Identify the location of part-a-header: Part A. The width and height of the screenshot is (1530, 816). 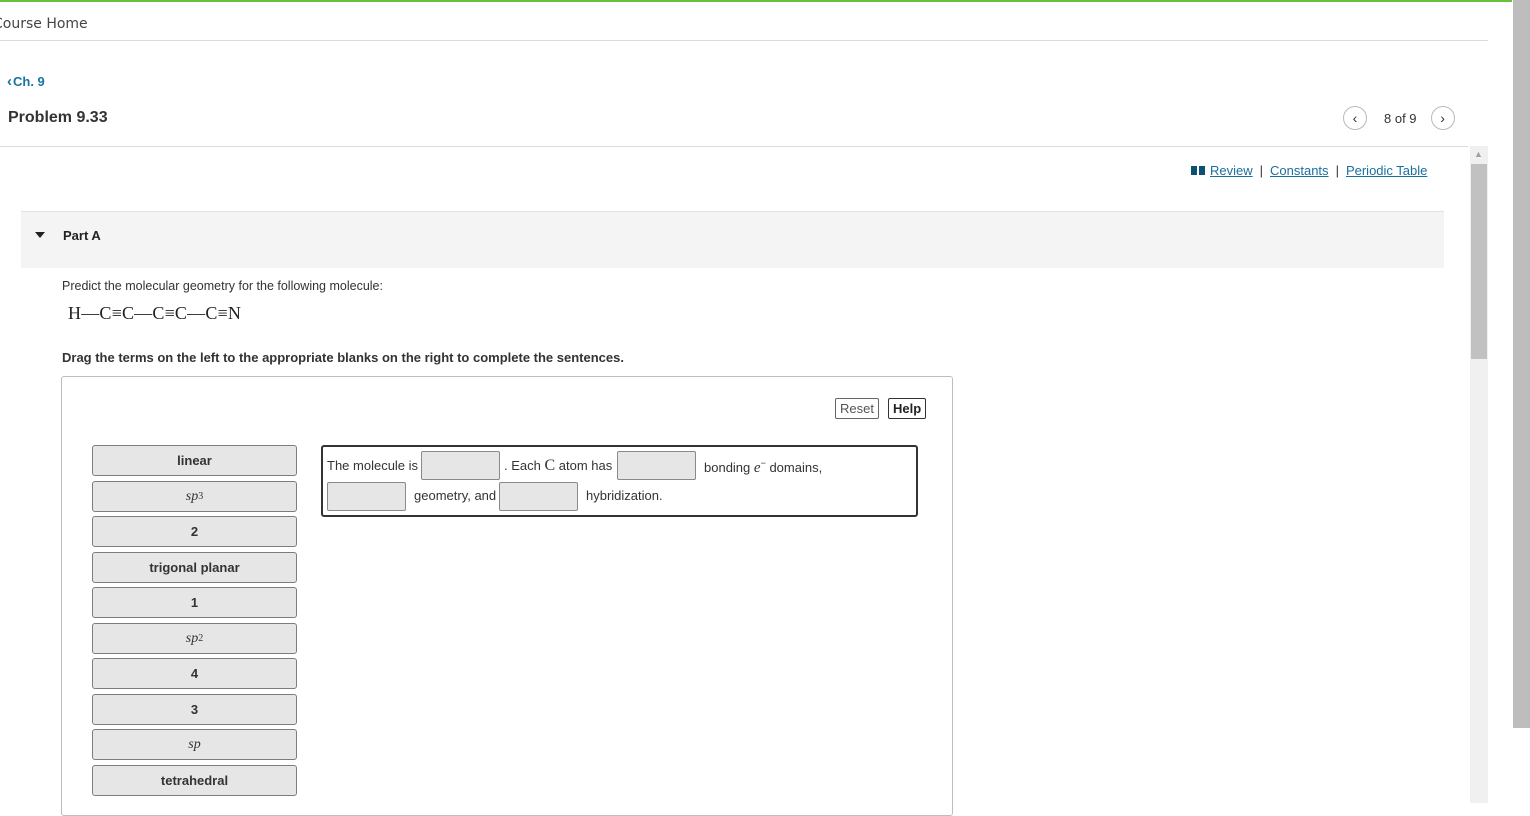
(732, 239).